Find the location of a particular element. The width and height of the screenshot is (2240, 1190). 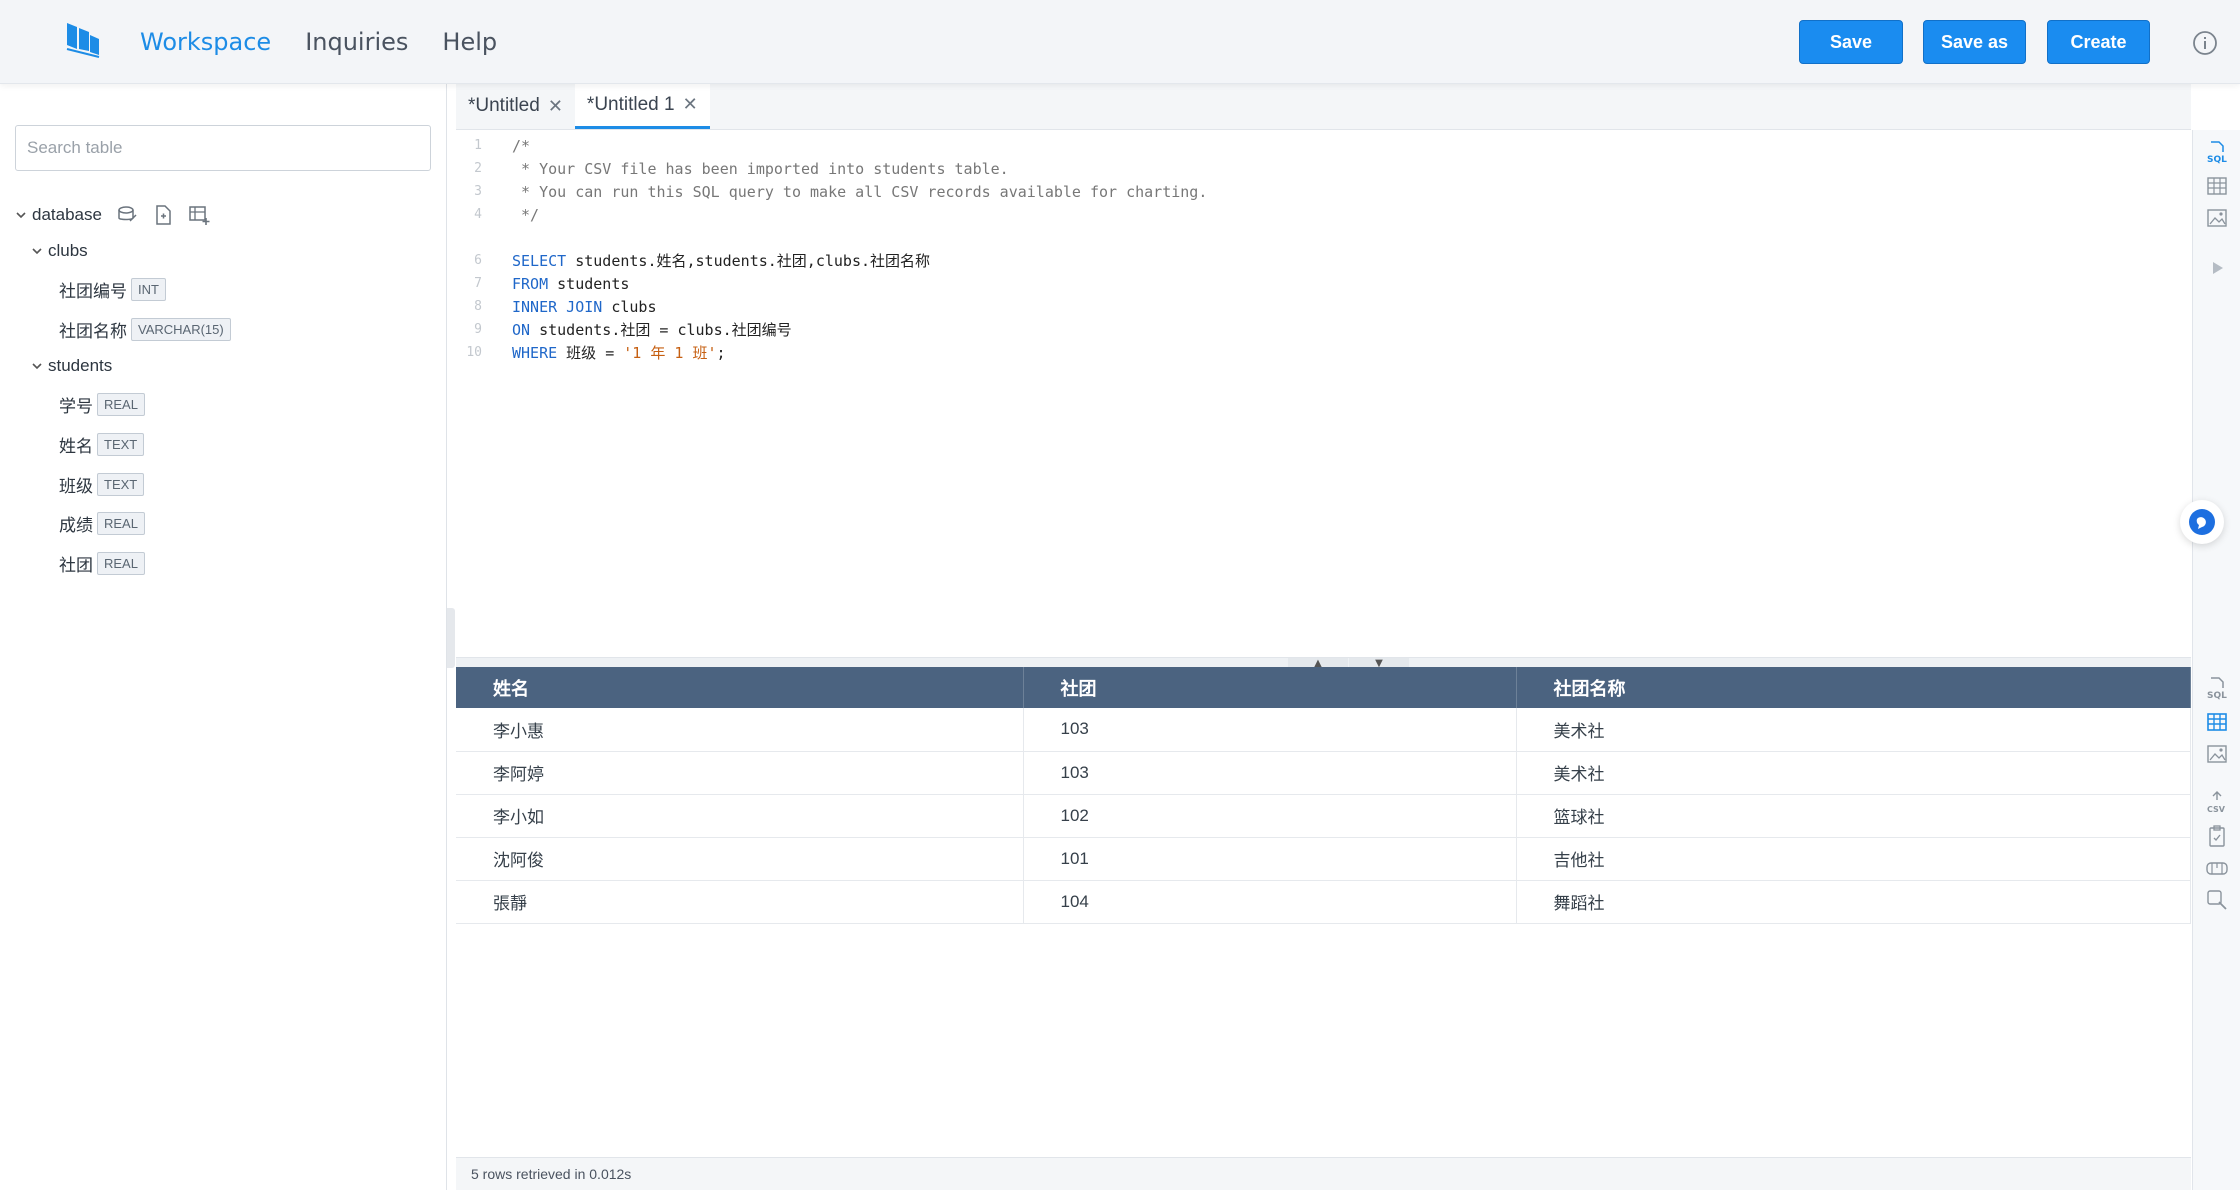

column-item: 姓名 TEXT is located at coordinates (102, 444).